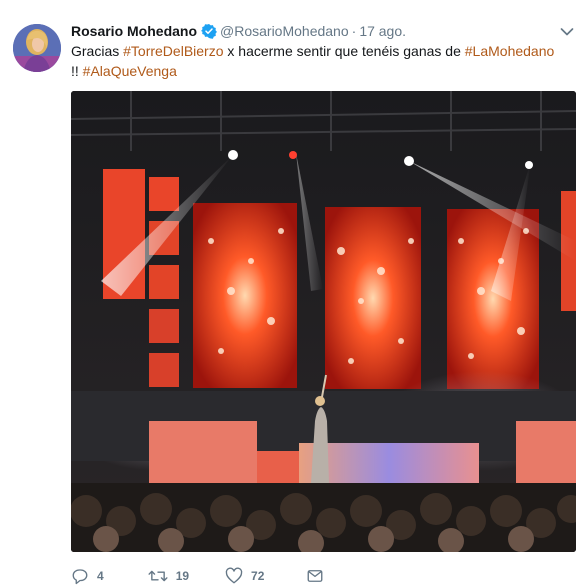 The width and height of the screenshot is (586, 587). I want to click on retweet-button: 19, so click(168, 576).